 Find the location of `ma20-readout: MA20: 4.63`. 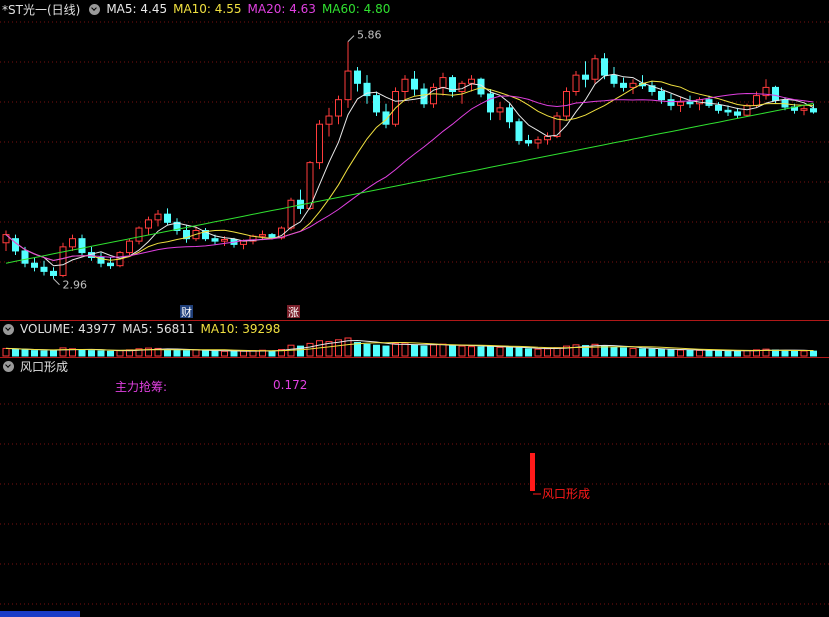

ma20-readout: MA20: 4.63 is located at coordinates (281, 9).